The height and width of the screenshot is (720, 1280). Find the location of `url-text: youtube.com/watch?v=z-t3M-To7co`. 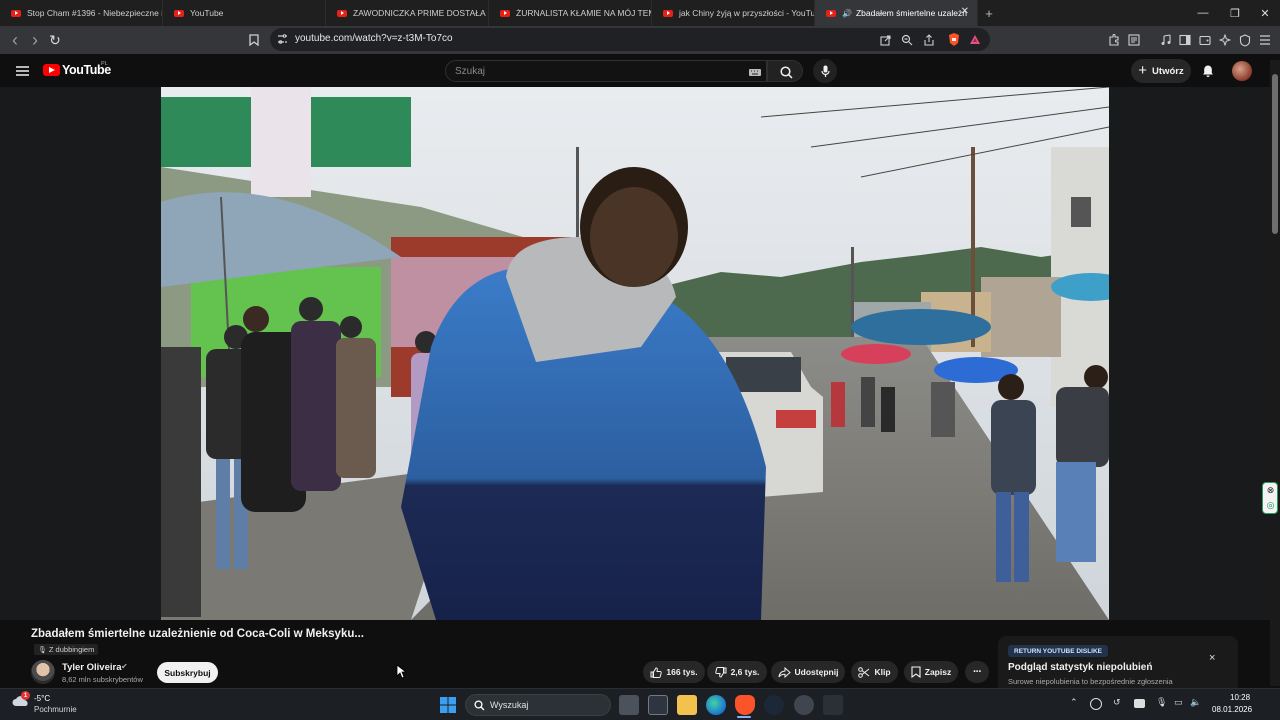

url-text: youtube.com/watch?v=z-t3M-To7co is located at coordinates (374, 38).